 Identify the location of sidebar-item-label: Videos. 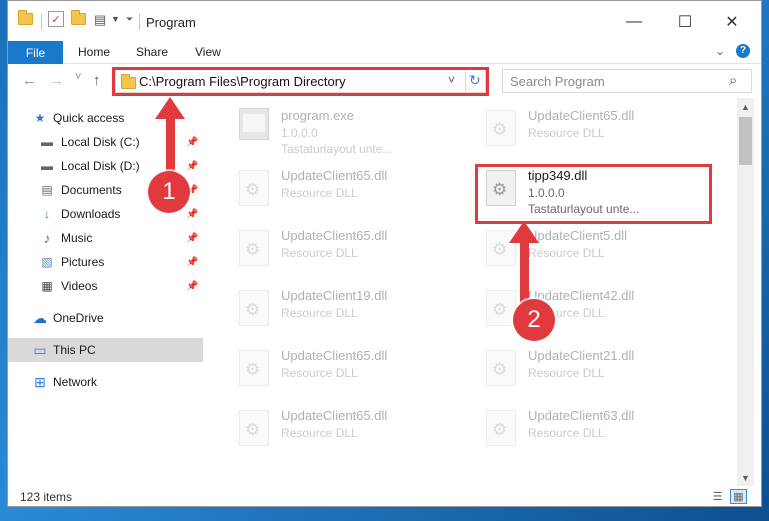
(79, 286).